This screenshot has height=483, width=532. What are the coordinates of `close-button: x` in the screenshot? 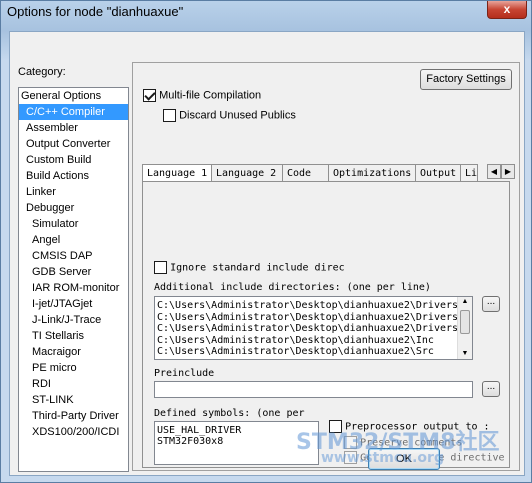 It's located at (507, 10).